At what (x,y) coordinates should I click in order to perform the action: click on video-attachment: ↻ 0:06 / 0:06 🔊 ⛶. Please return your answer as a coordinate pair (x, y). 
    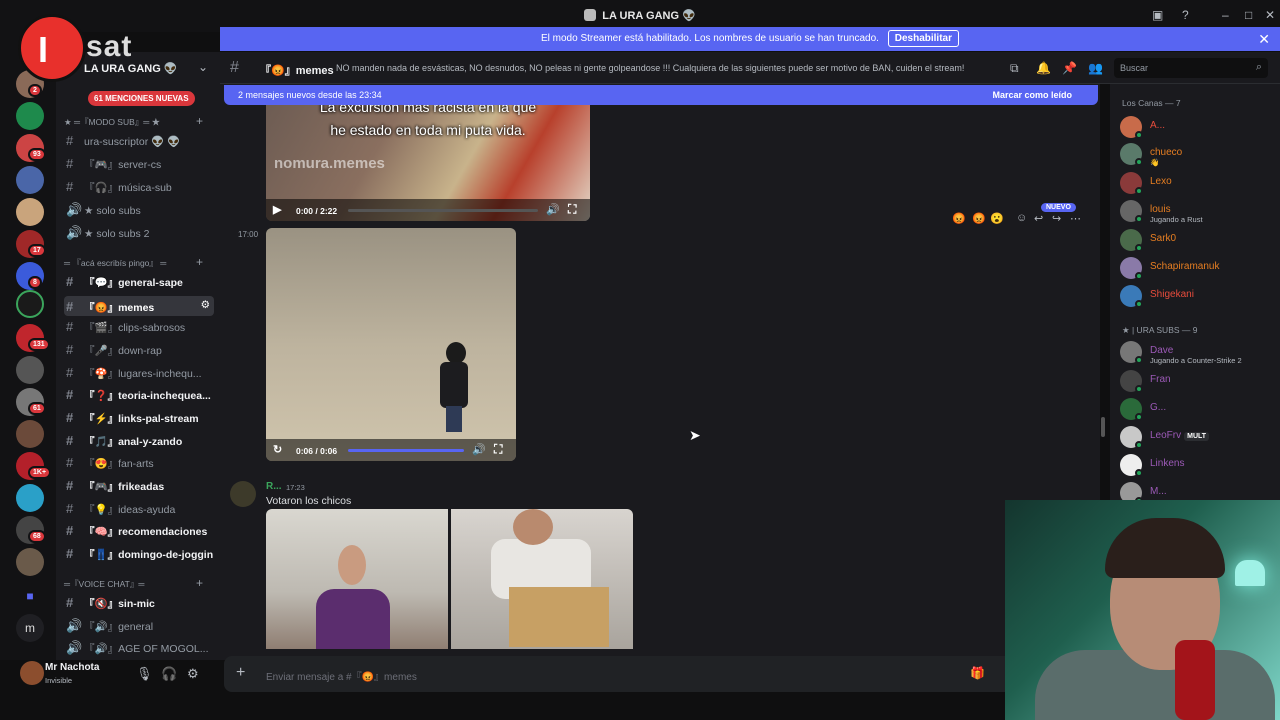
    Looking at the image, I should click on (391, 344).